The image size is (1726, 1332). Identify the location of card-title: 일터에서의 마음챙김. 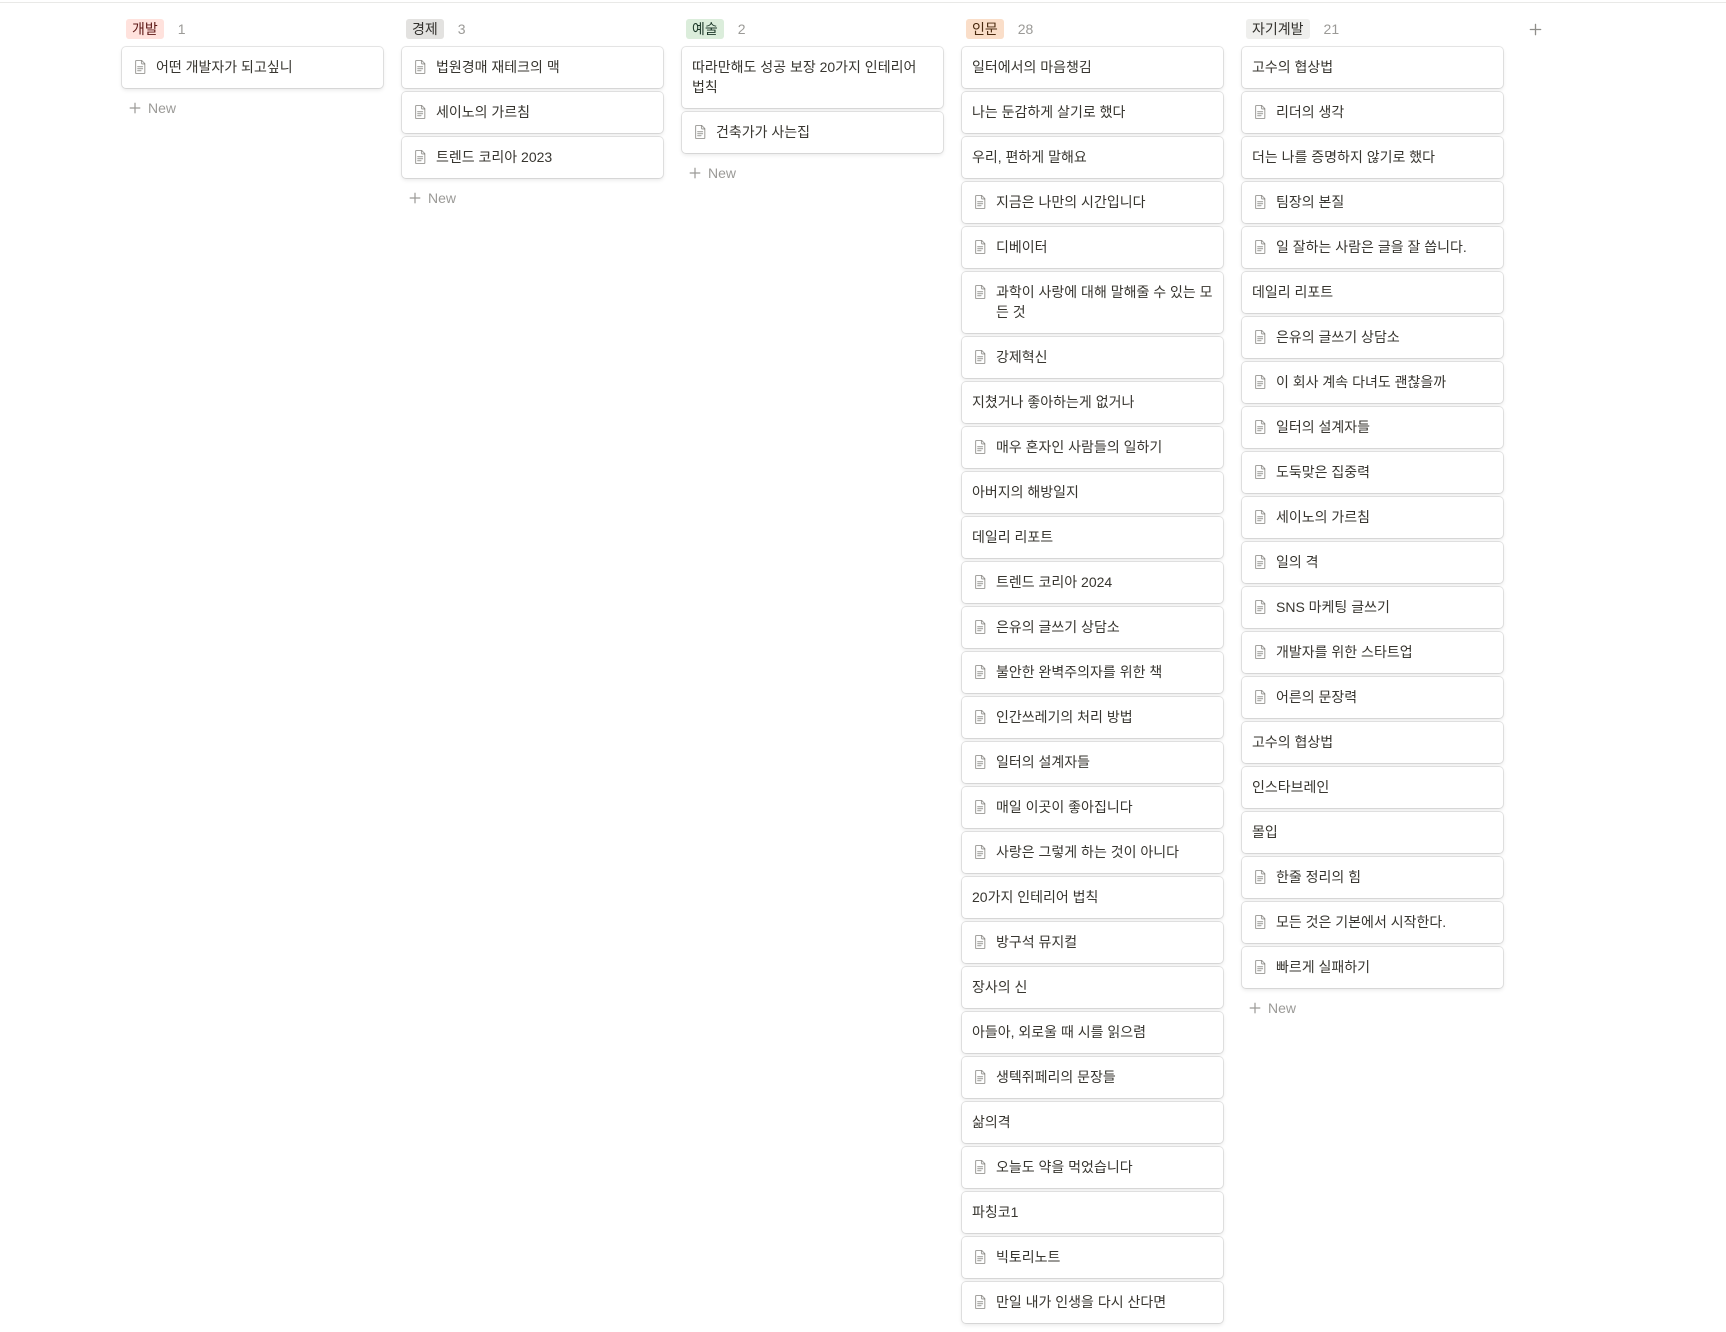
(1032, 67).